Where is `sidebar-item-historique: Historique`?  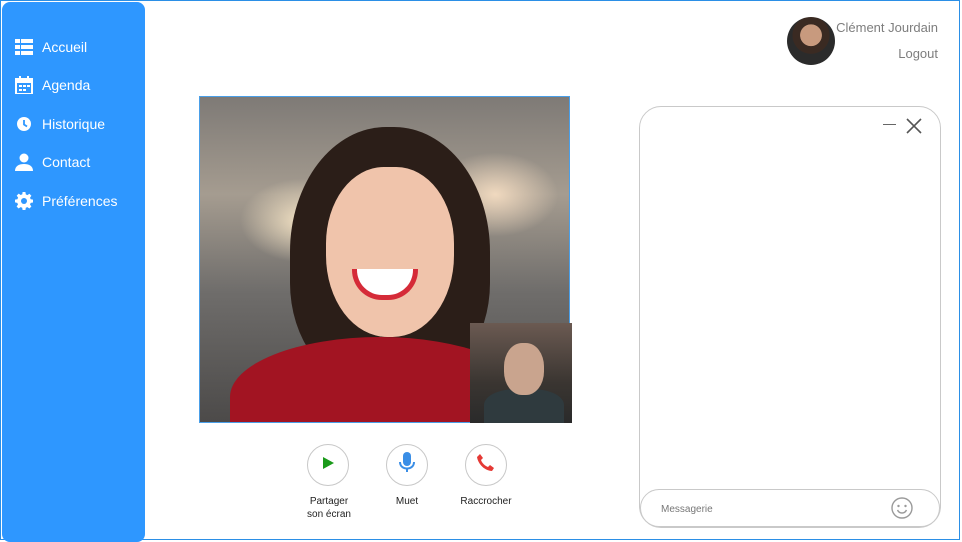 sidebar-item-historique: Historique is located at coordinates (59, 124).